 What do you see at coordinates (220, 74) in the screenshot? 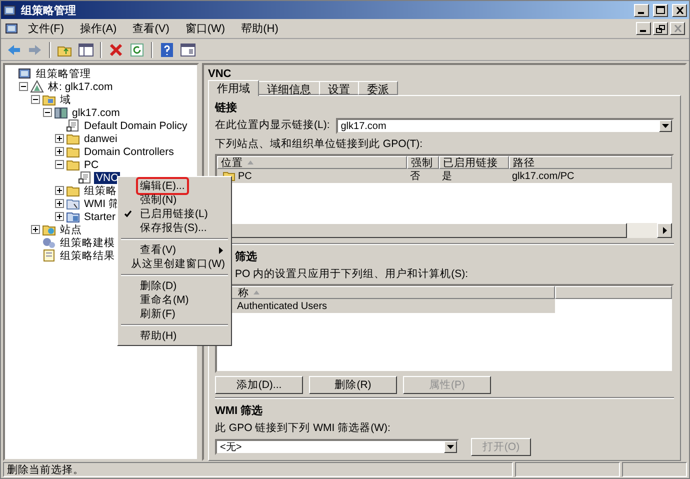
I see `pane-title: VNC` at bounding box center [220, 74].